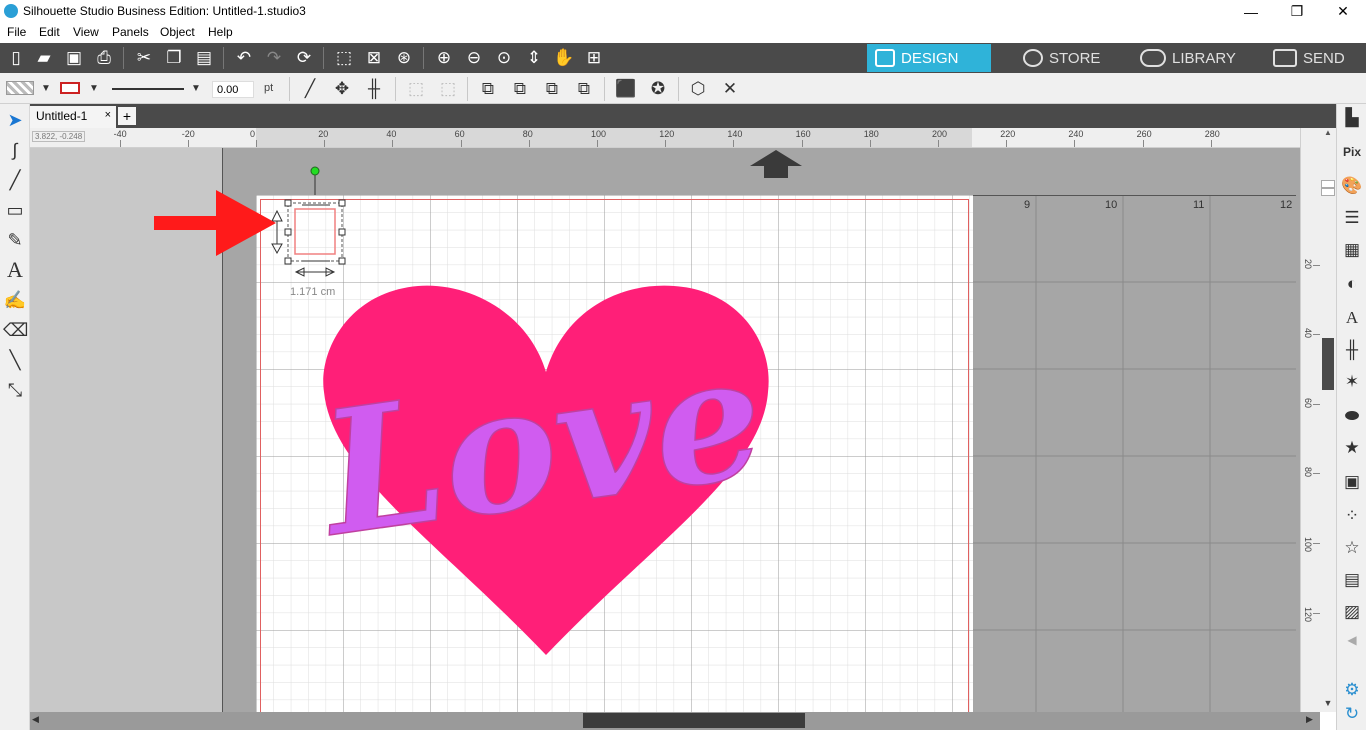 The width and height of the screenshot is (1366, 730). What do you see at coordinates (1343, 11) in the screenshot?
I see `close-window-button: ✕` at bounding box center [1343, 11].